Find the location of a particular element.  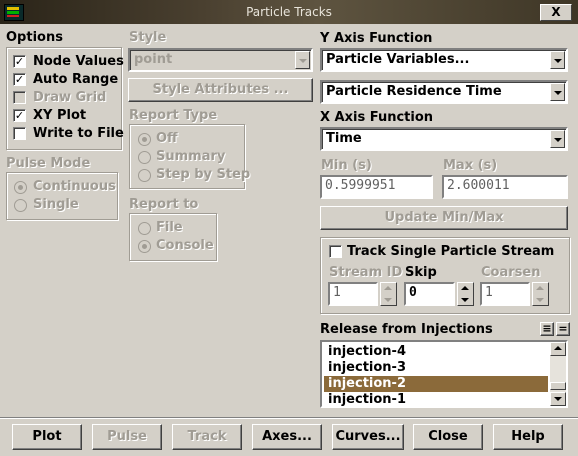

plot-button: Plot is located at coordinates (47, 437).